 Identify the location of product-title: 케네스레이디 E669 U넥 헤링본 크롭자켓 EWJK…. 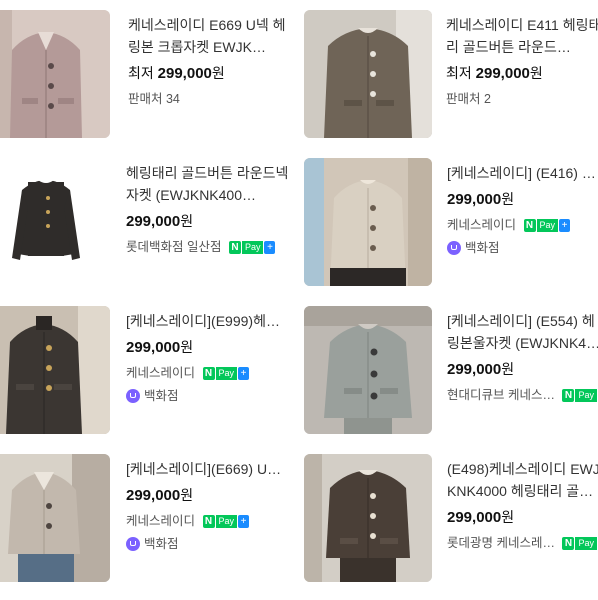
(209, 36).